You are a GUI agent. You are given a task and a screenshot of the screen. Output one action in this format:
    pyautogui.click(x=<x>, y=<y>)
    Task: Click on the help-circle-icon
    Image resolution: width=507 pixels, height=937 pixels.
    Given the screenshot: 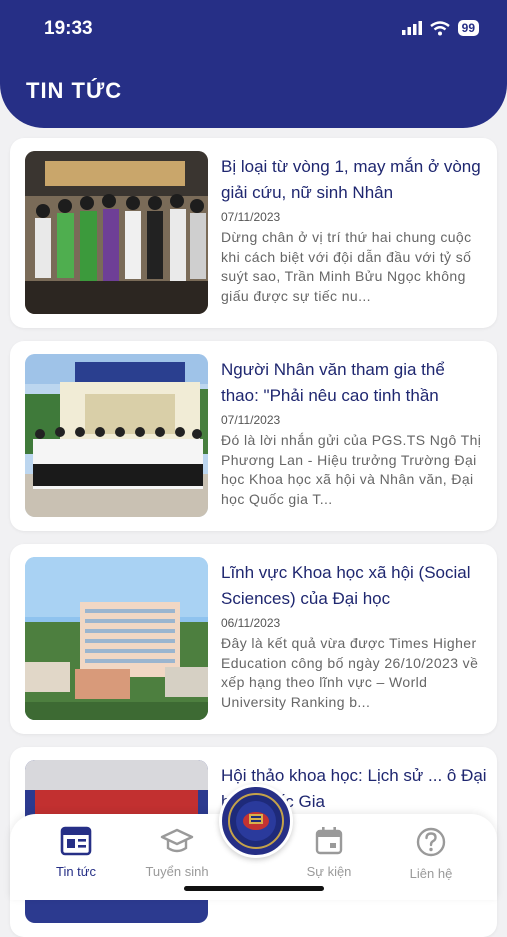 What is the action you would take?
    pyautogui.click(x=431, y=842)
    